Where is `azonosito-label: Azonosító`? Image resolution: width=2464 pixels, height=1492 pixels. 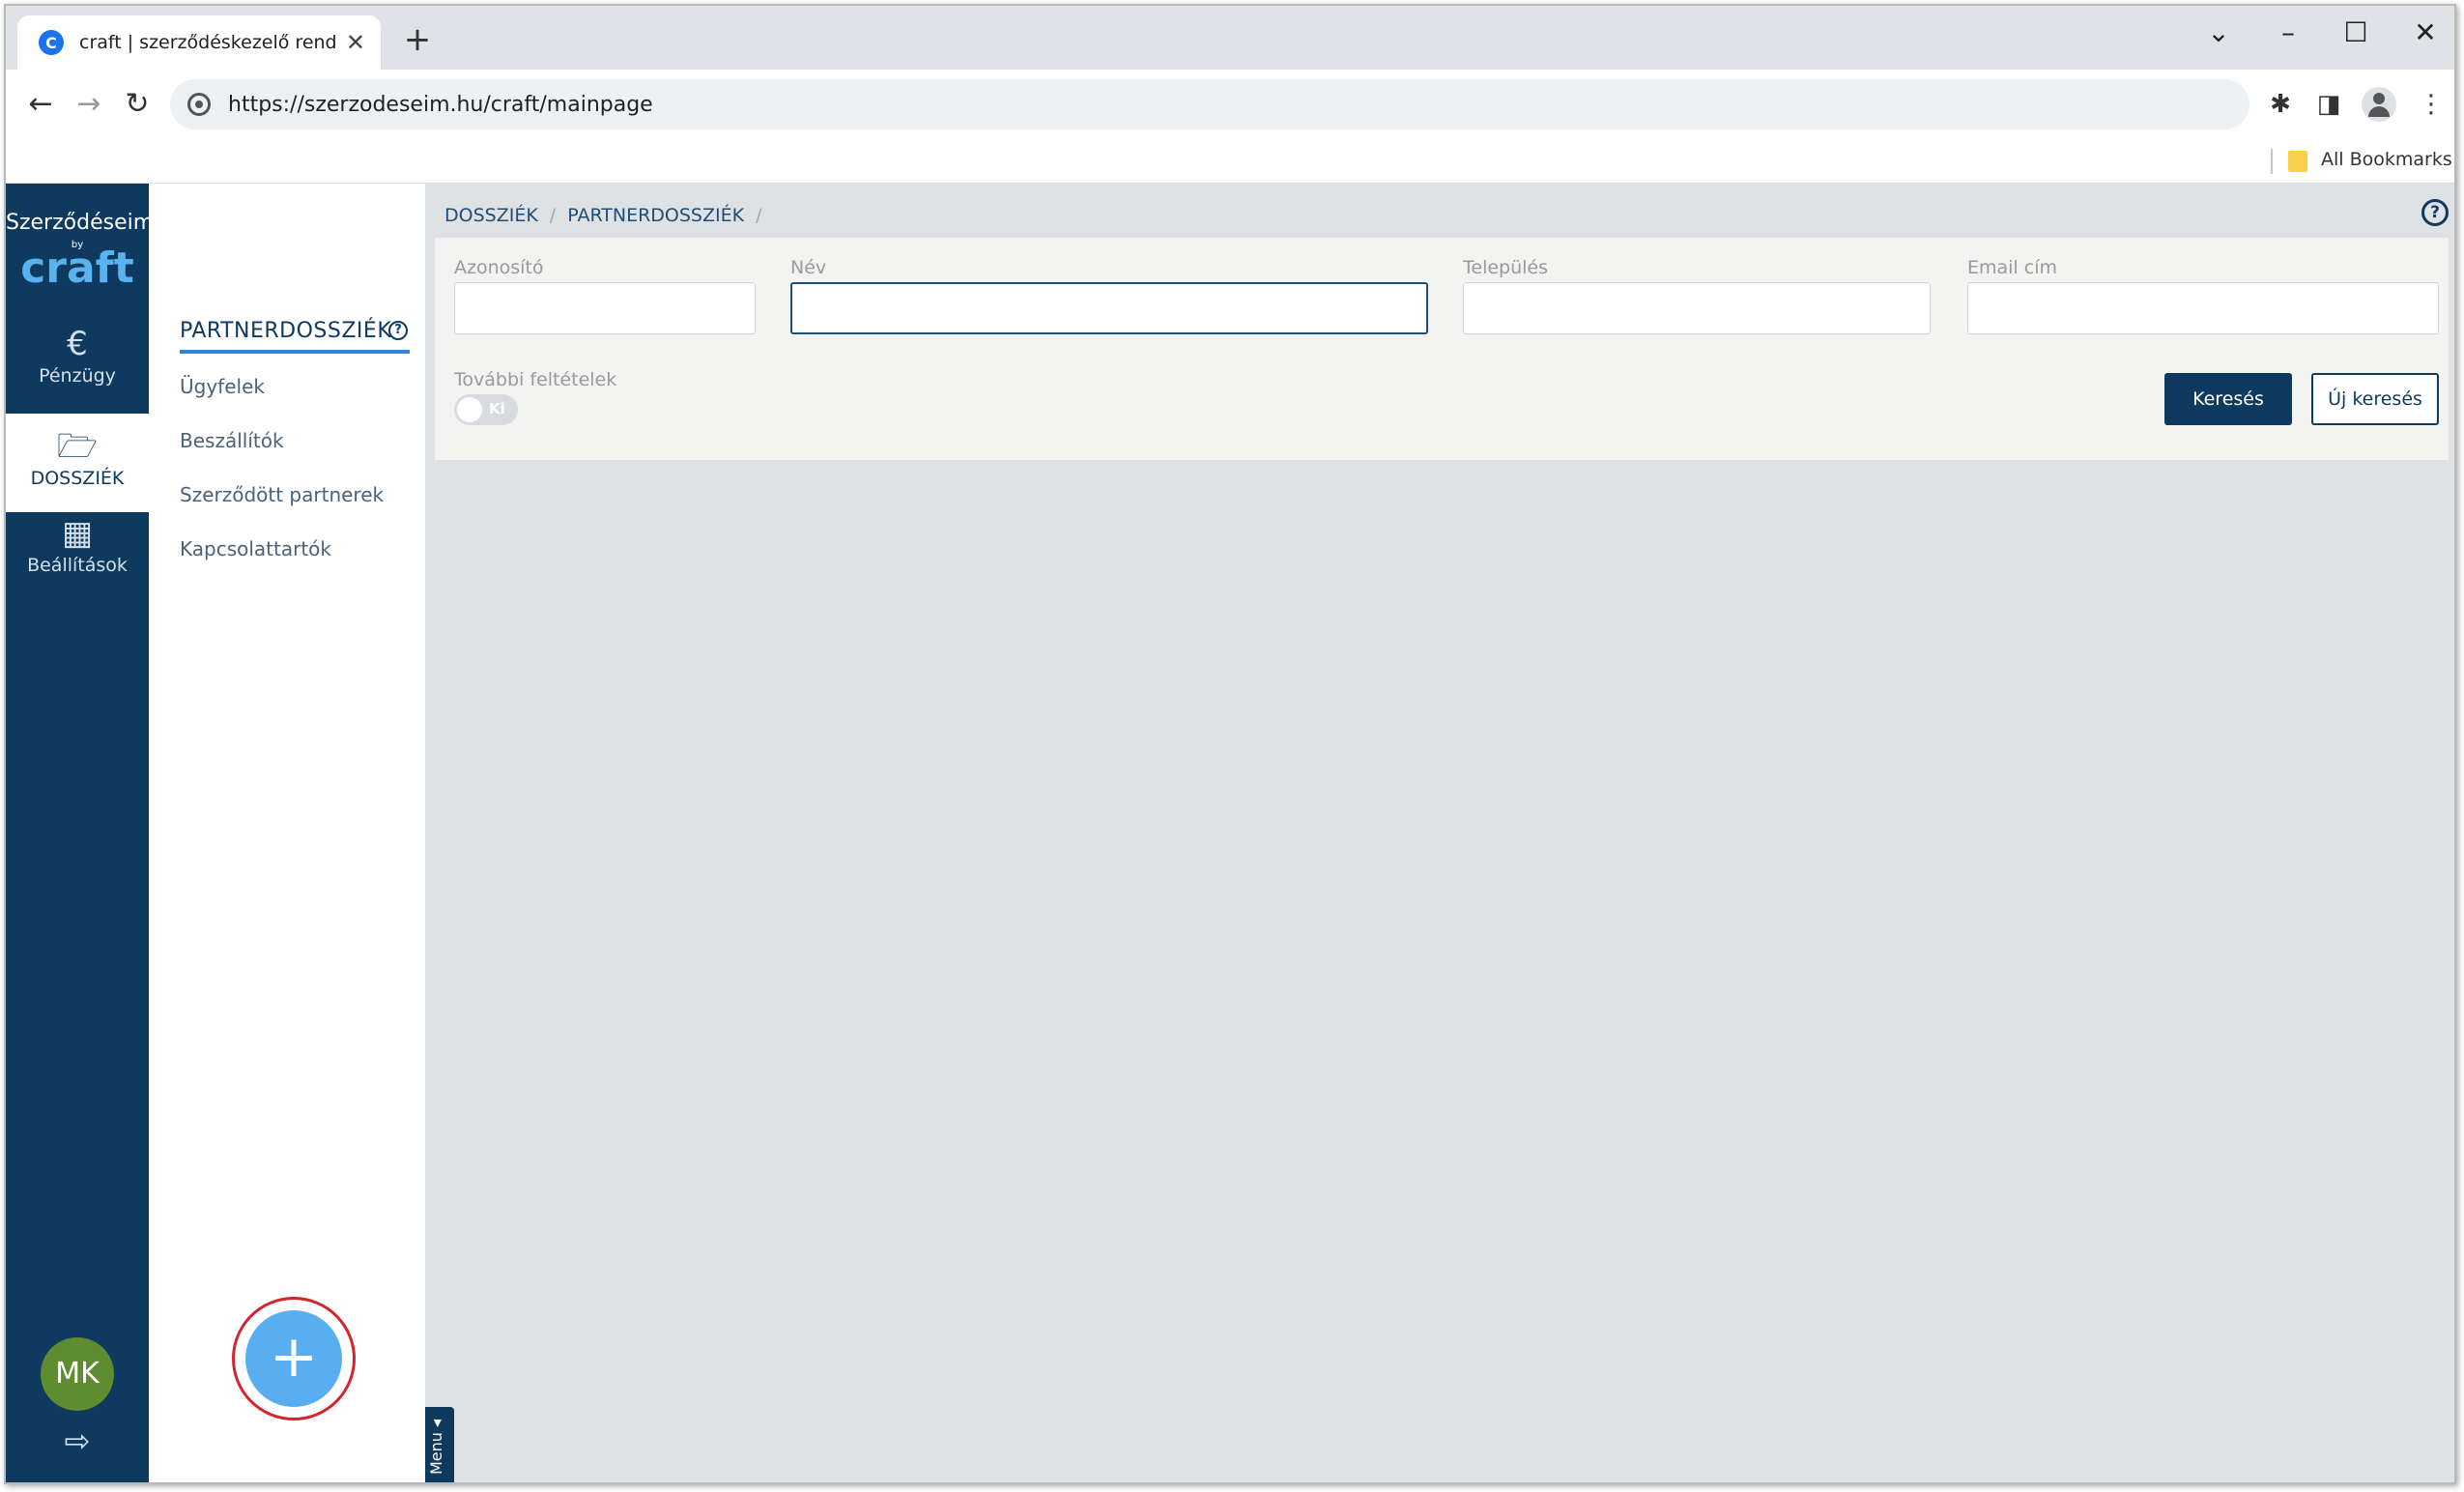 azonosito-label: Azonosító is located at coordinates (499, 267).